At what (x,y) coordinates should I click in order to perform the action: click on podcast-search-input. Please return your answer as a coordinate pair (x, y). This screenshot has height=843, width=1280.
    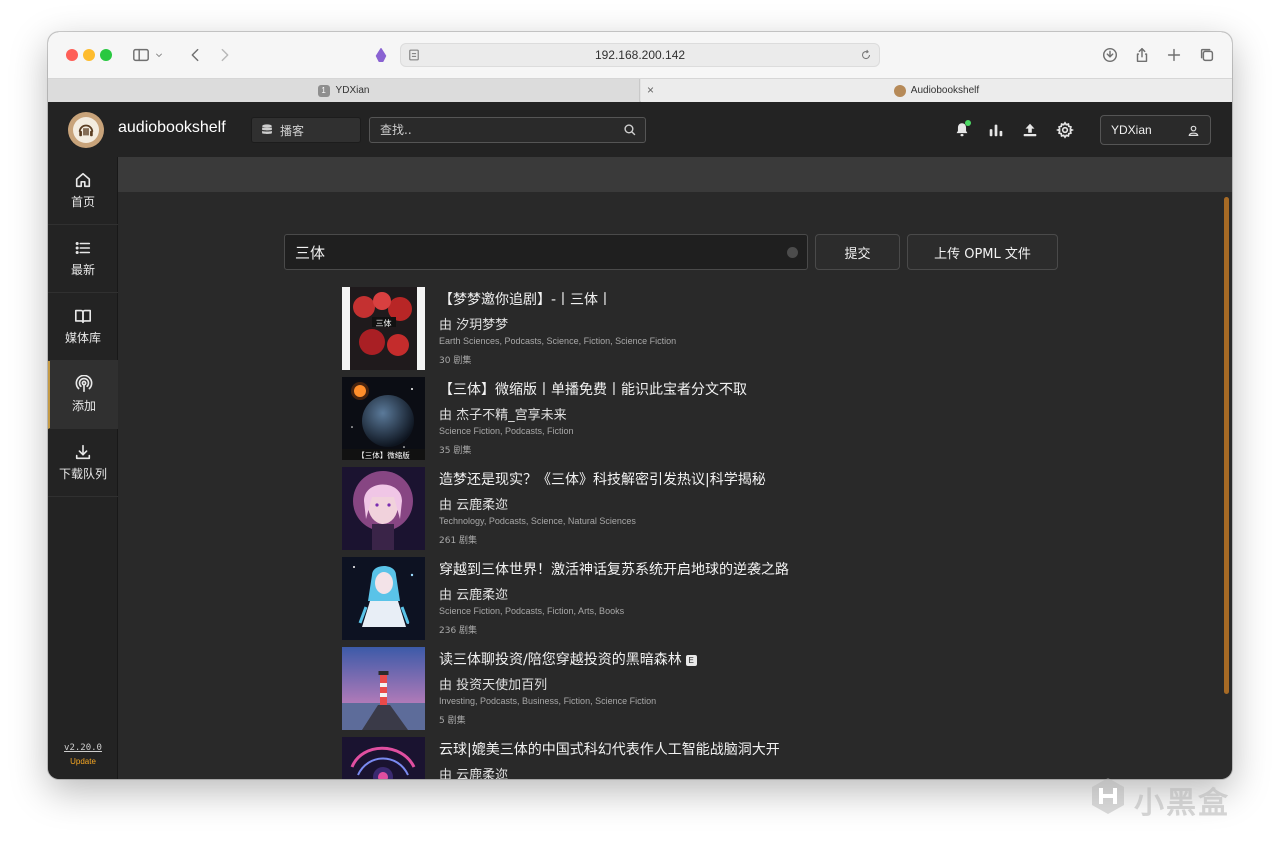
    Looking at the image, I should click on (525, 252).